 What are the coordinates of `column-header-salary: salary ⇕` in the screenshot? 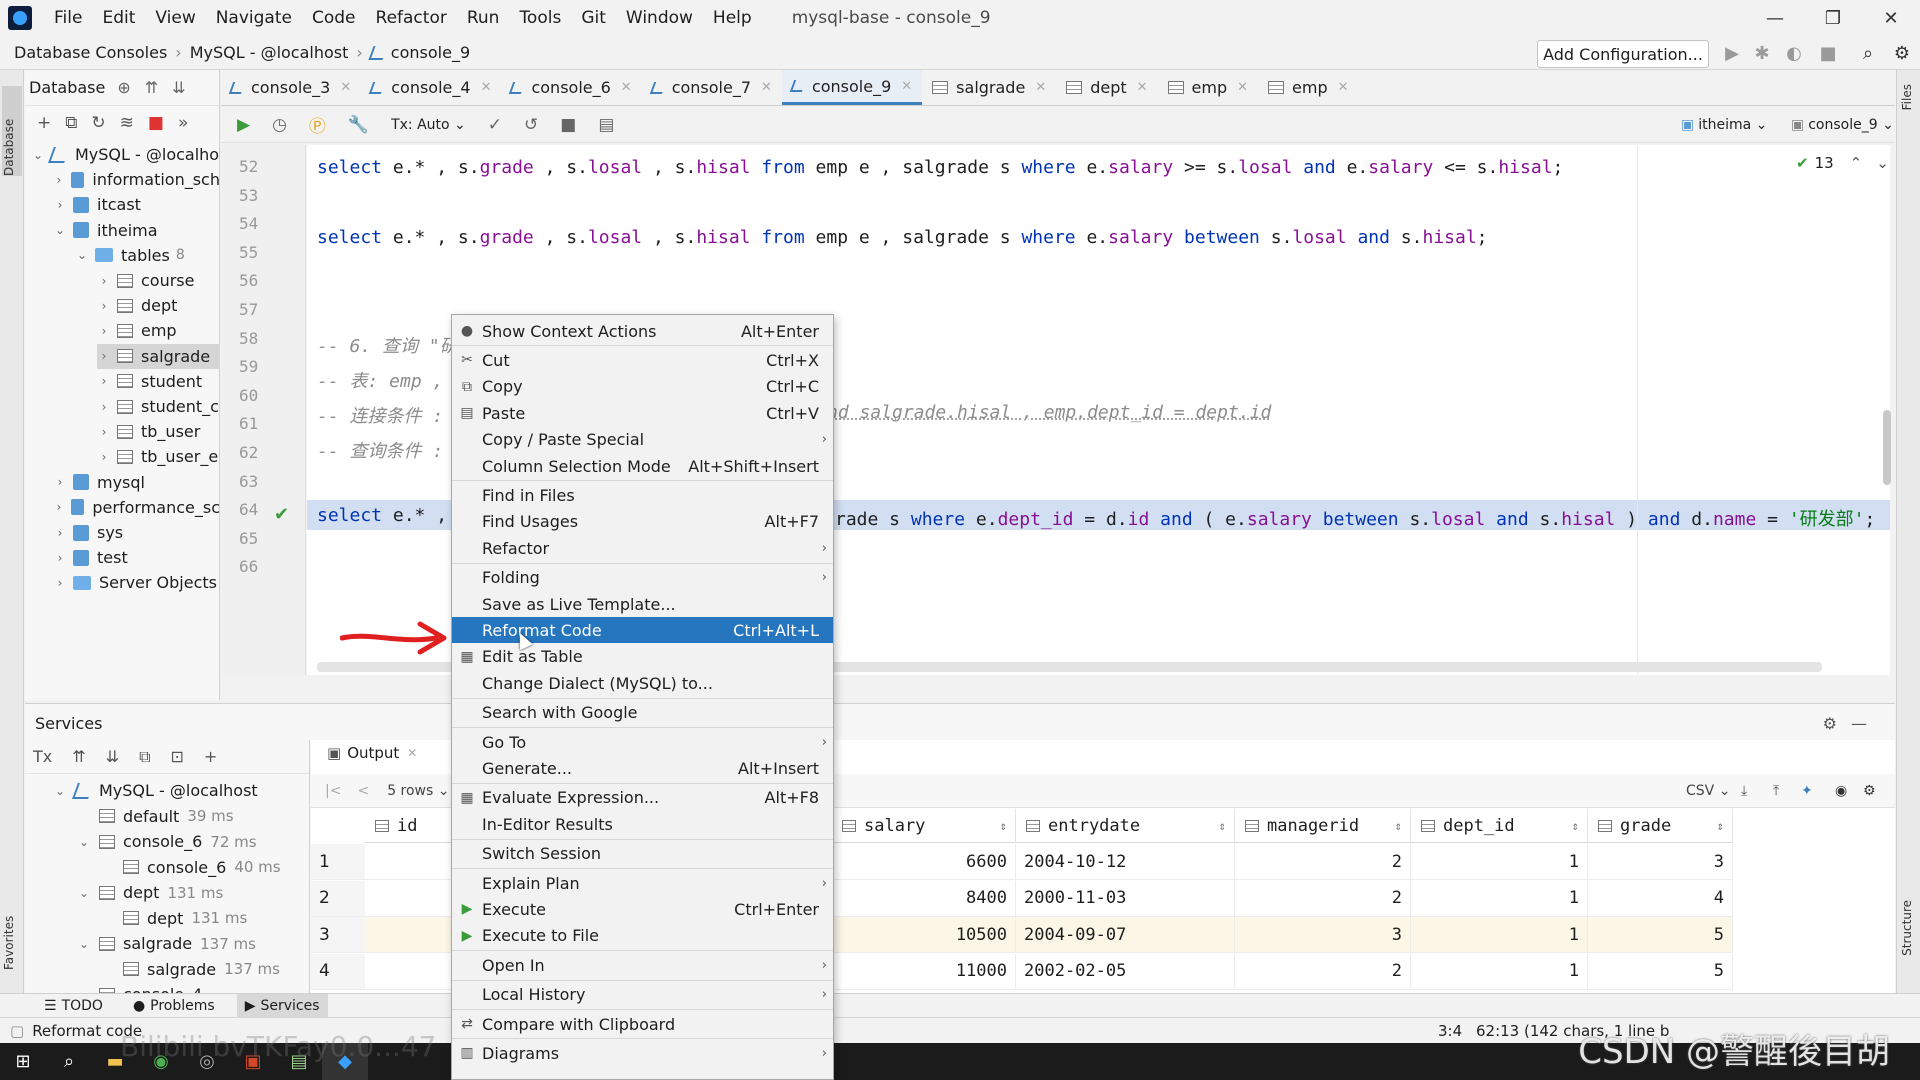 It's located at (924, 826).